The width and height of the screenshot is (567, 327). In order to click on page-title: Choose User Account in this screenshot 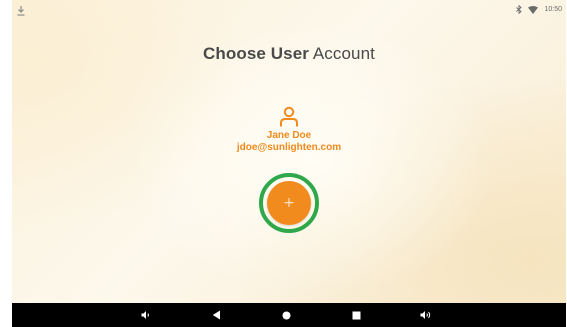, I will do `click(289, 54)`.